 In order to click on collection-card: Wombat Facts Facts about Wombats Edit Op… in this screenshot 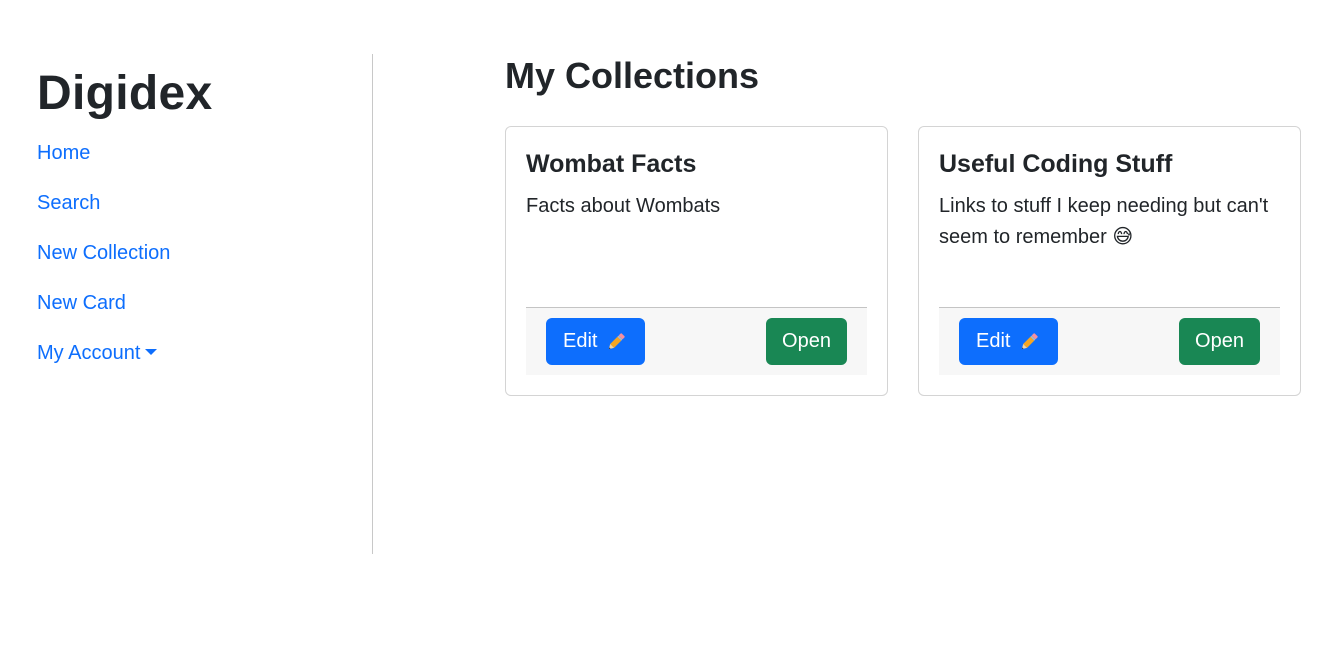, I will do `click(696, 261)`.